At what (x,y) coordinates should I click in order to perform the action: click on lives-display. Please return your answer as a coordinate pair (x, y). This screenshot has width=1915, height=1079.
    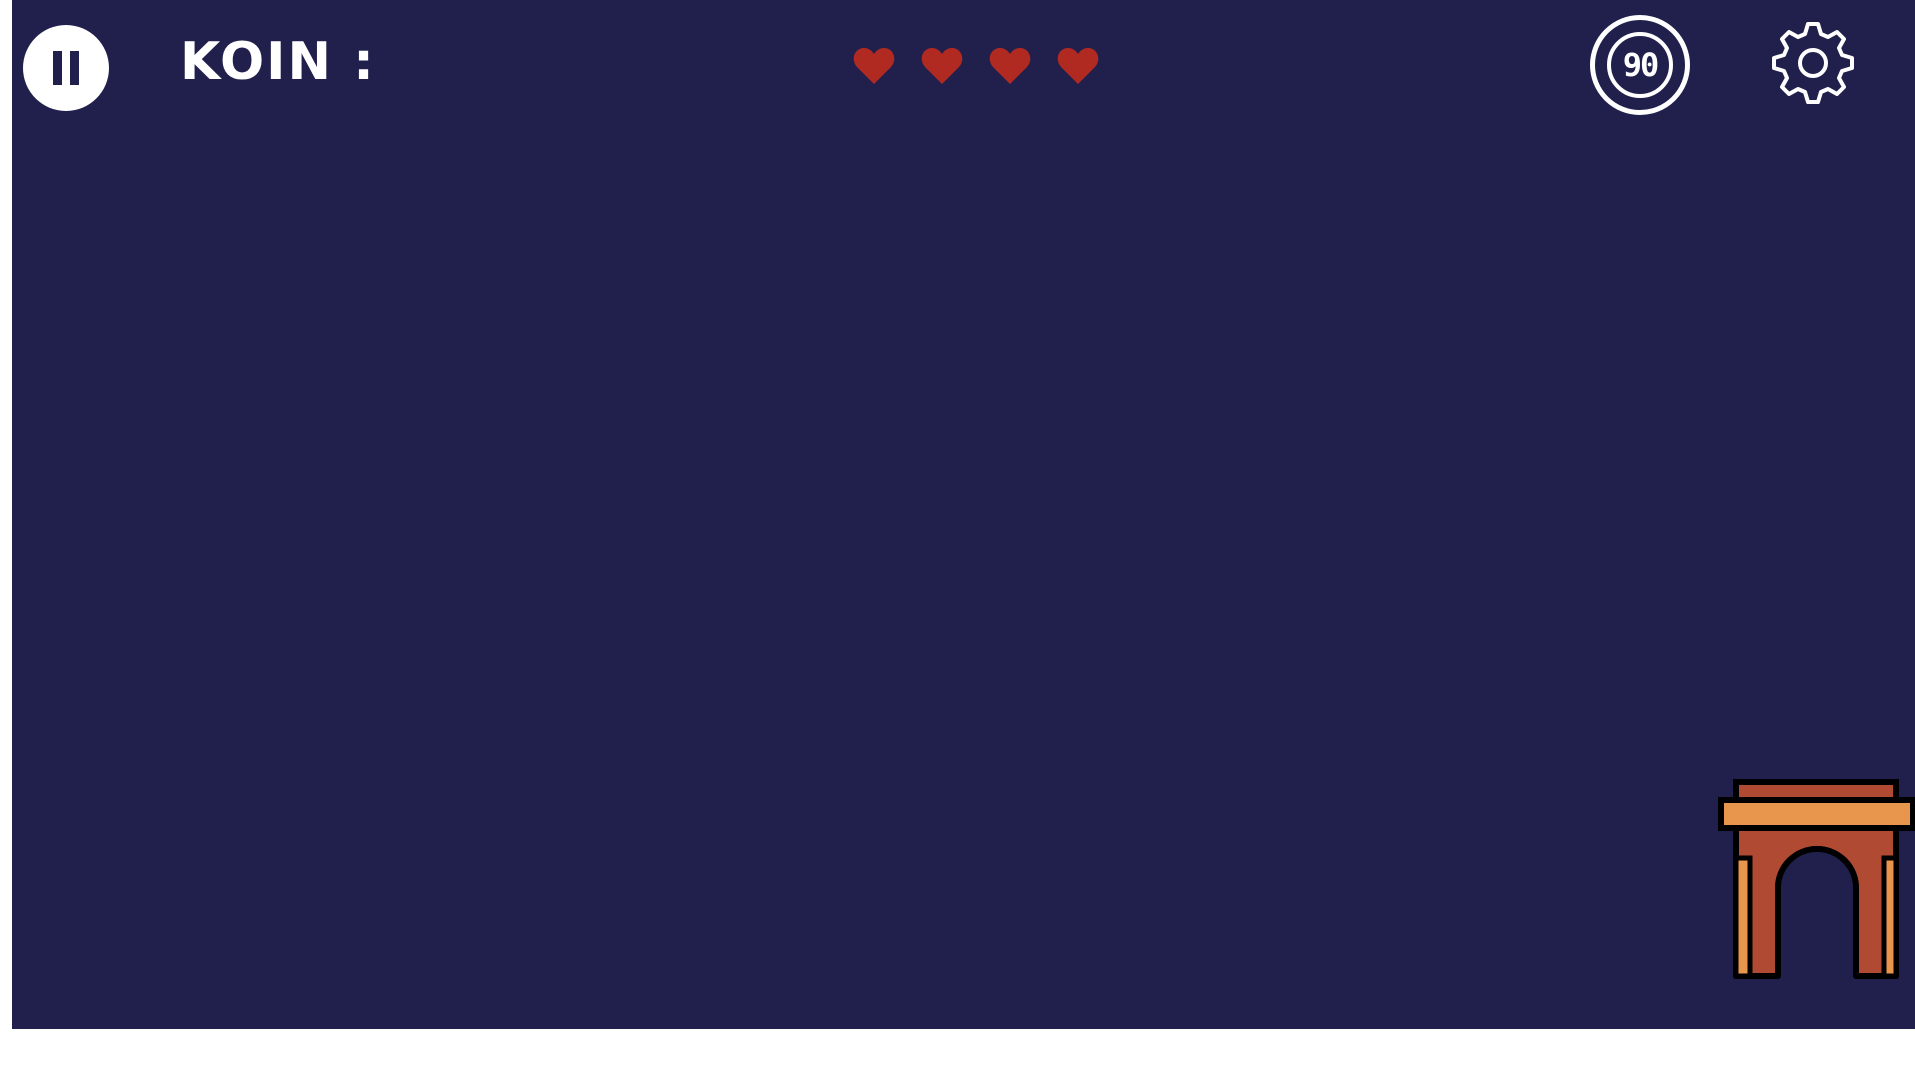
    Looking at the image, I should click on (976, 66).